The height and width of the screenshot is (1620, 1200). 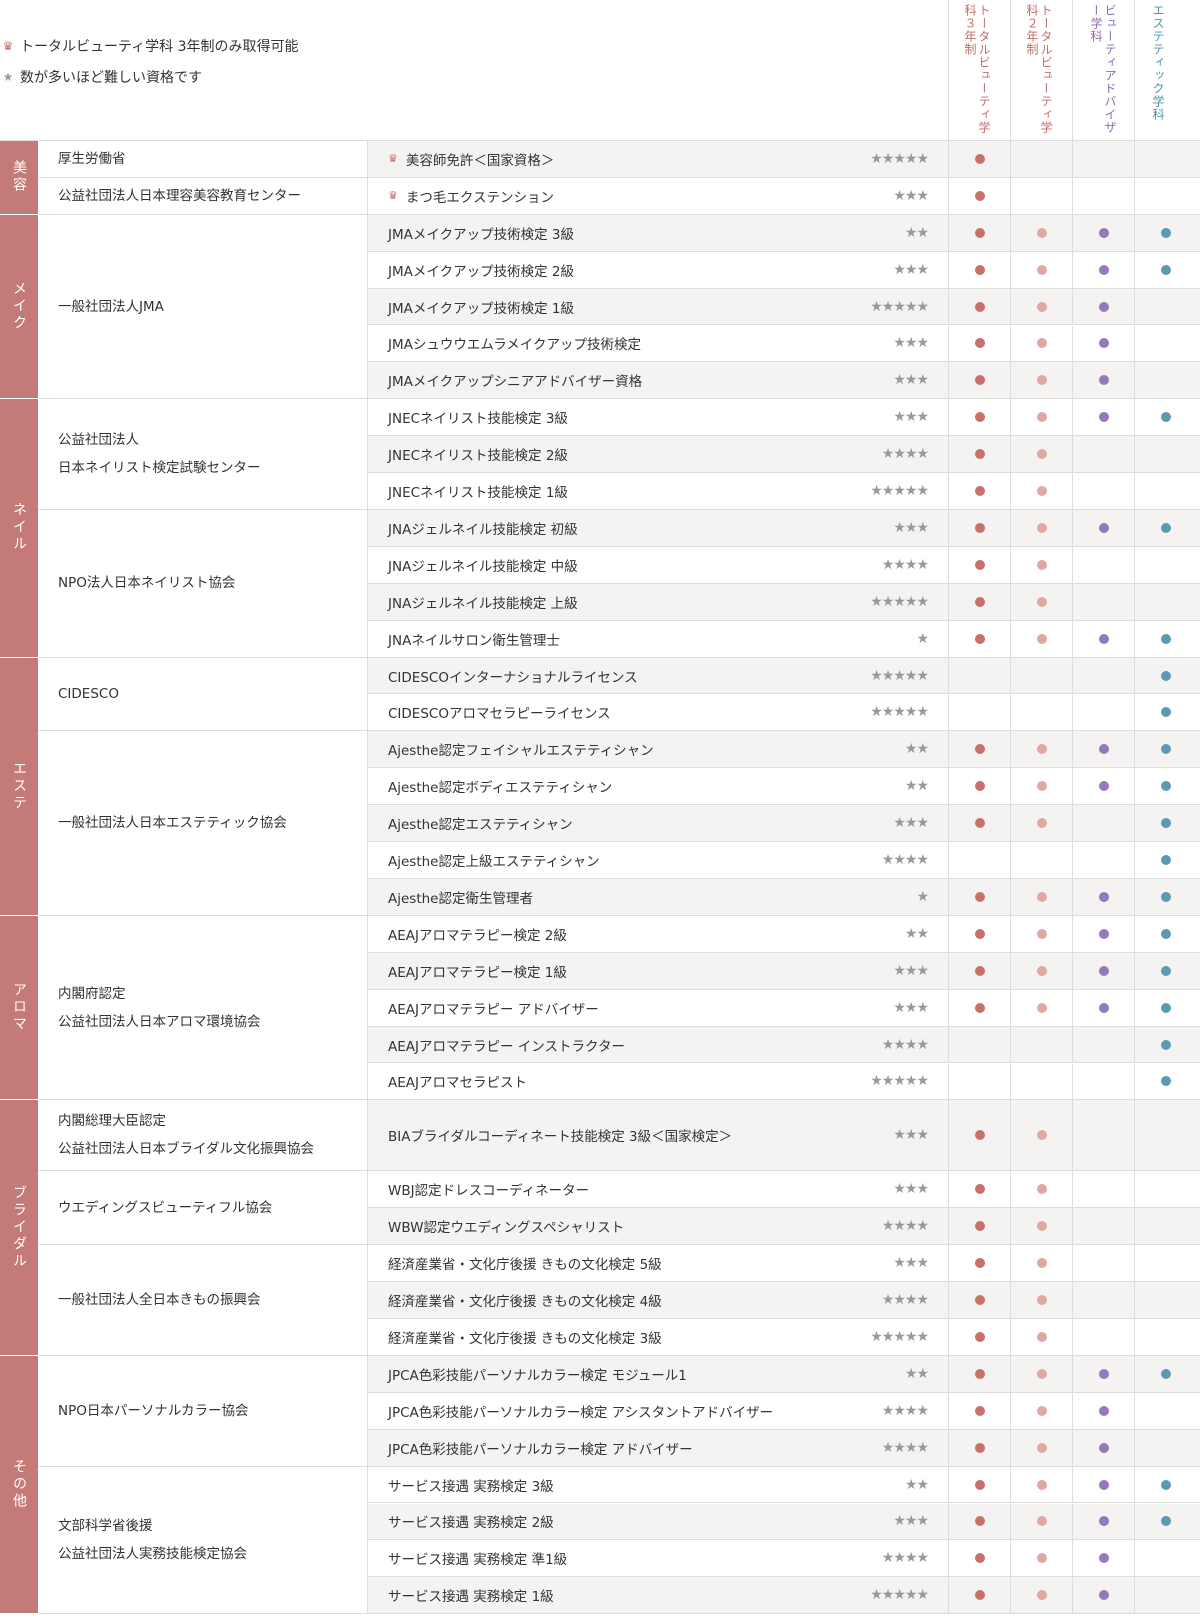 I want to click on organization-cell: NPO日本パーソナルカラー協会, so click(x=203, y=1411).